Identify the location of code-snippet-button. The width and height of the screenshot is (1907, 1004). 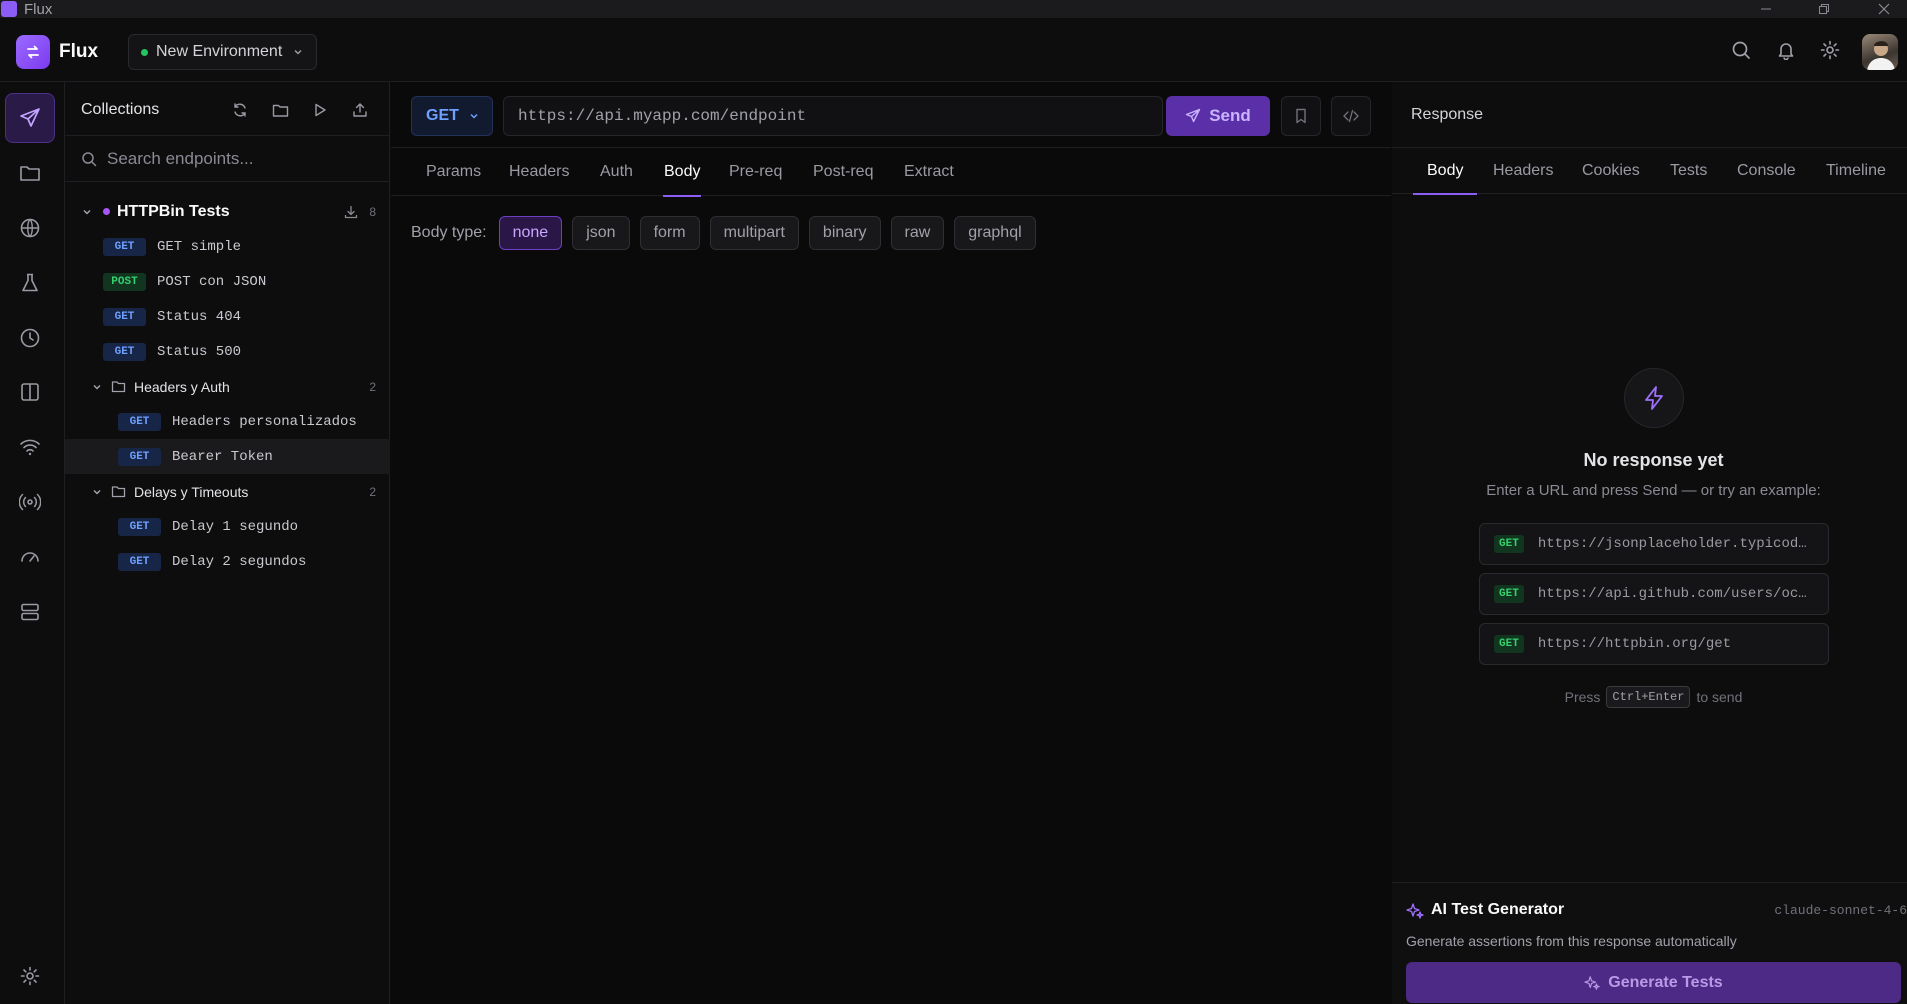
(1351, 116).